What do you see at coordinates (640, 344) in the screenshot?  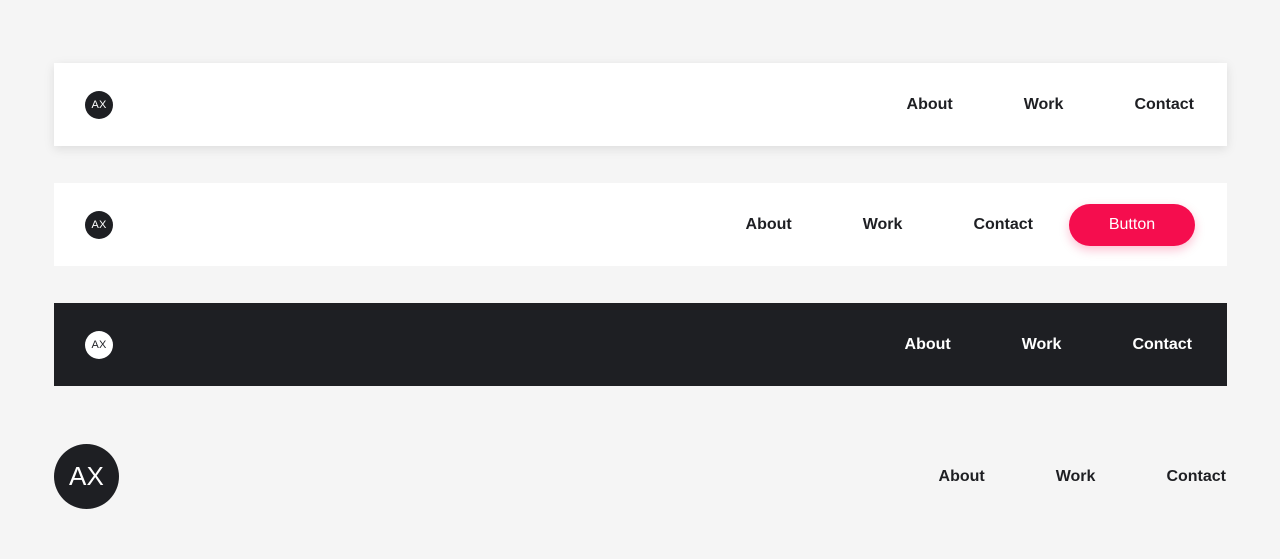 I see `navbar-dark: AX About Work Contact` at bounding box center [640, 344].